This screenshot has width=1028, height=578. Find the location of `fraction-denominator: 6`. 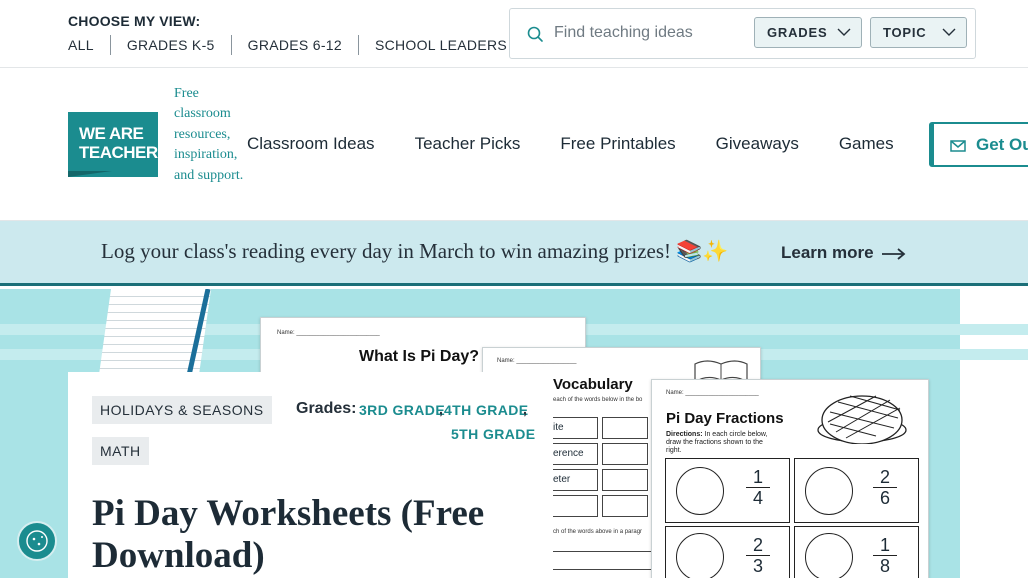

fraction-denominator: 6 is located at coordinates (885, 497).